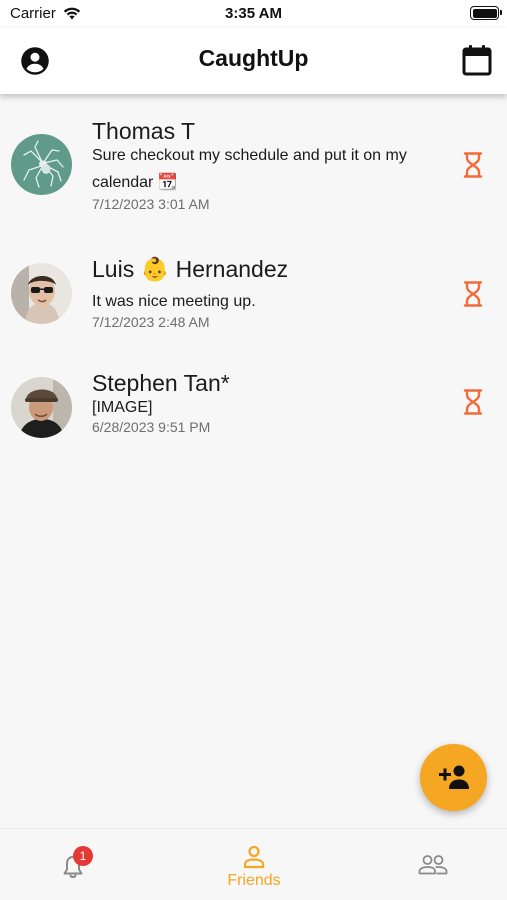  Describe the element at coordinates (486, 13) in the screenshot. I see `battery-icon` at that location.